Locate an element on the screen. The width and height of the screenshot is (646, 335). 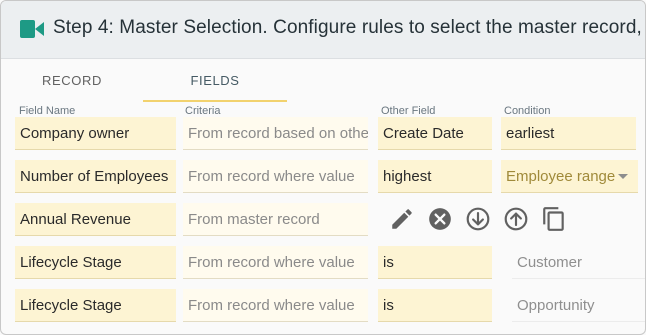
column-header-field-name: Field Name is located at coordinates (47, 111).